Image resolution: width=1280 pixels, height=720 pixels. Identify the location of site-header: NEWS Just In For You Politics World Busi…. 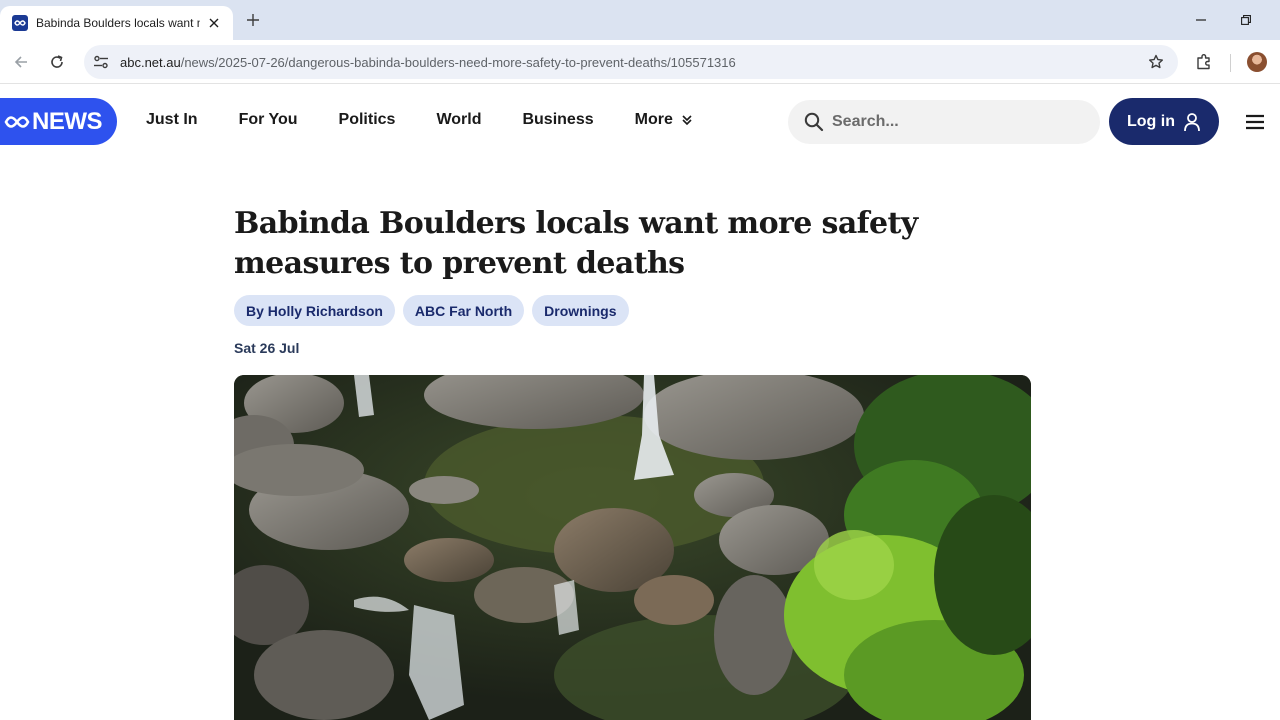
(640, 122).